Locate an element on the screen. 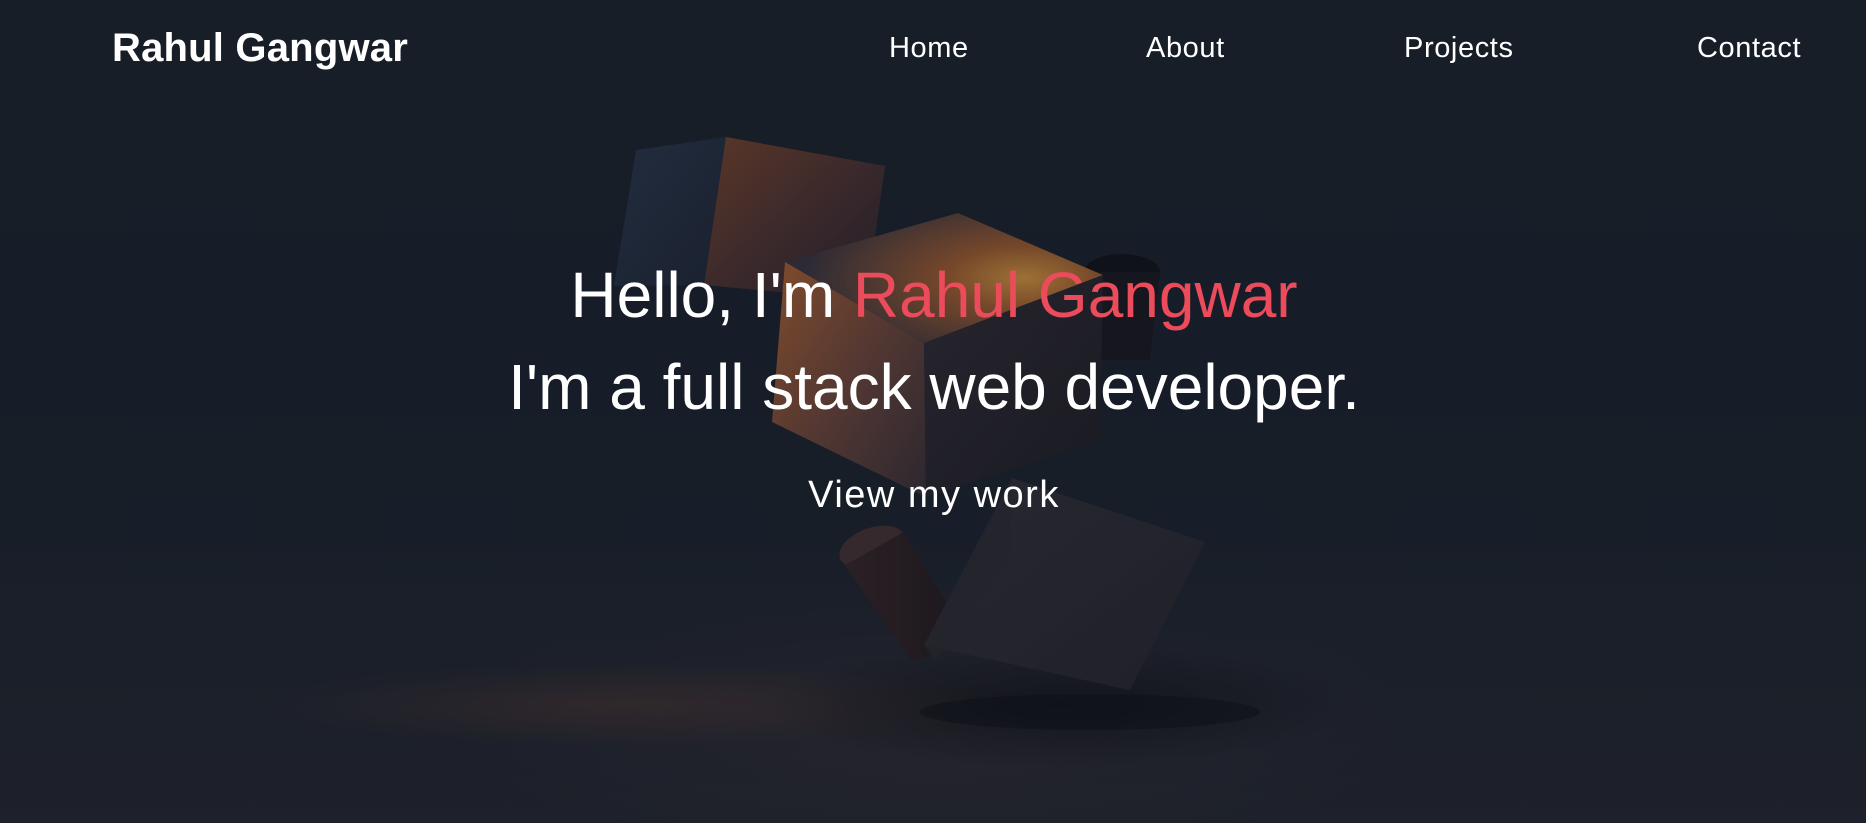  nav-link-home: Home is located at coordinates (929, 48).